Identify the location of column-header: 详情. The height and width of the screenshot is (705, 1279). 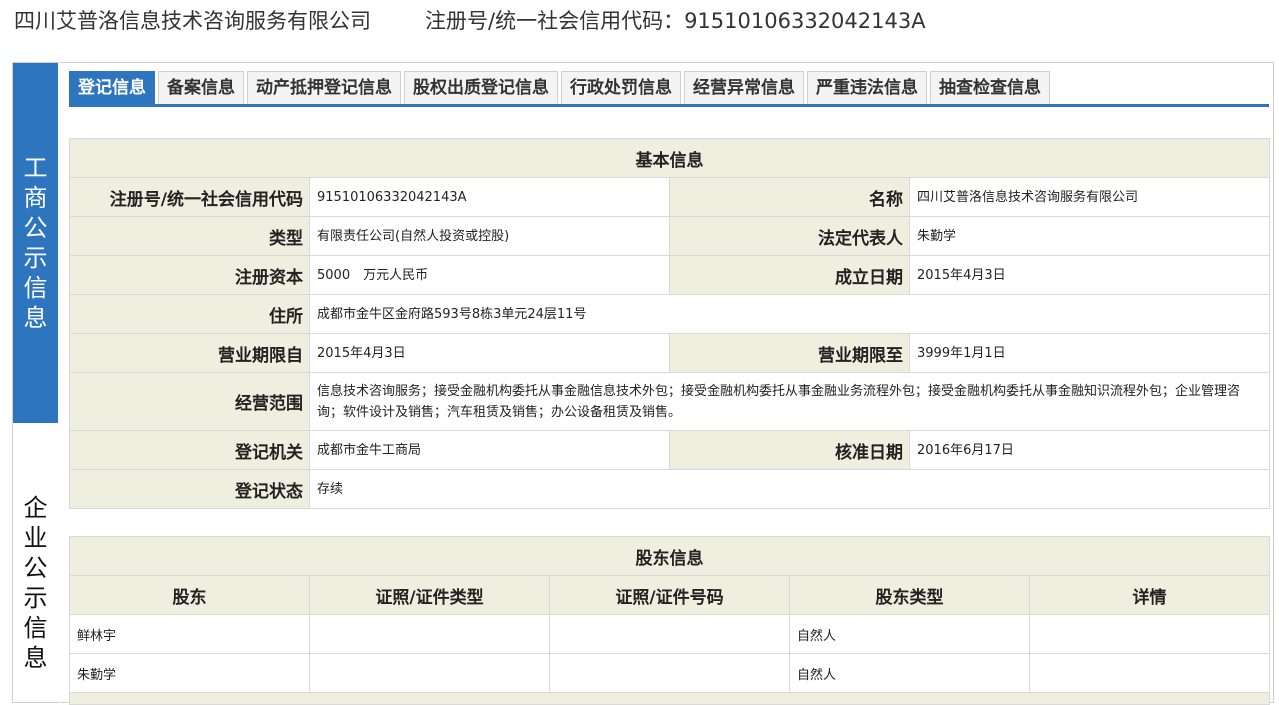
(1149, 595).